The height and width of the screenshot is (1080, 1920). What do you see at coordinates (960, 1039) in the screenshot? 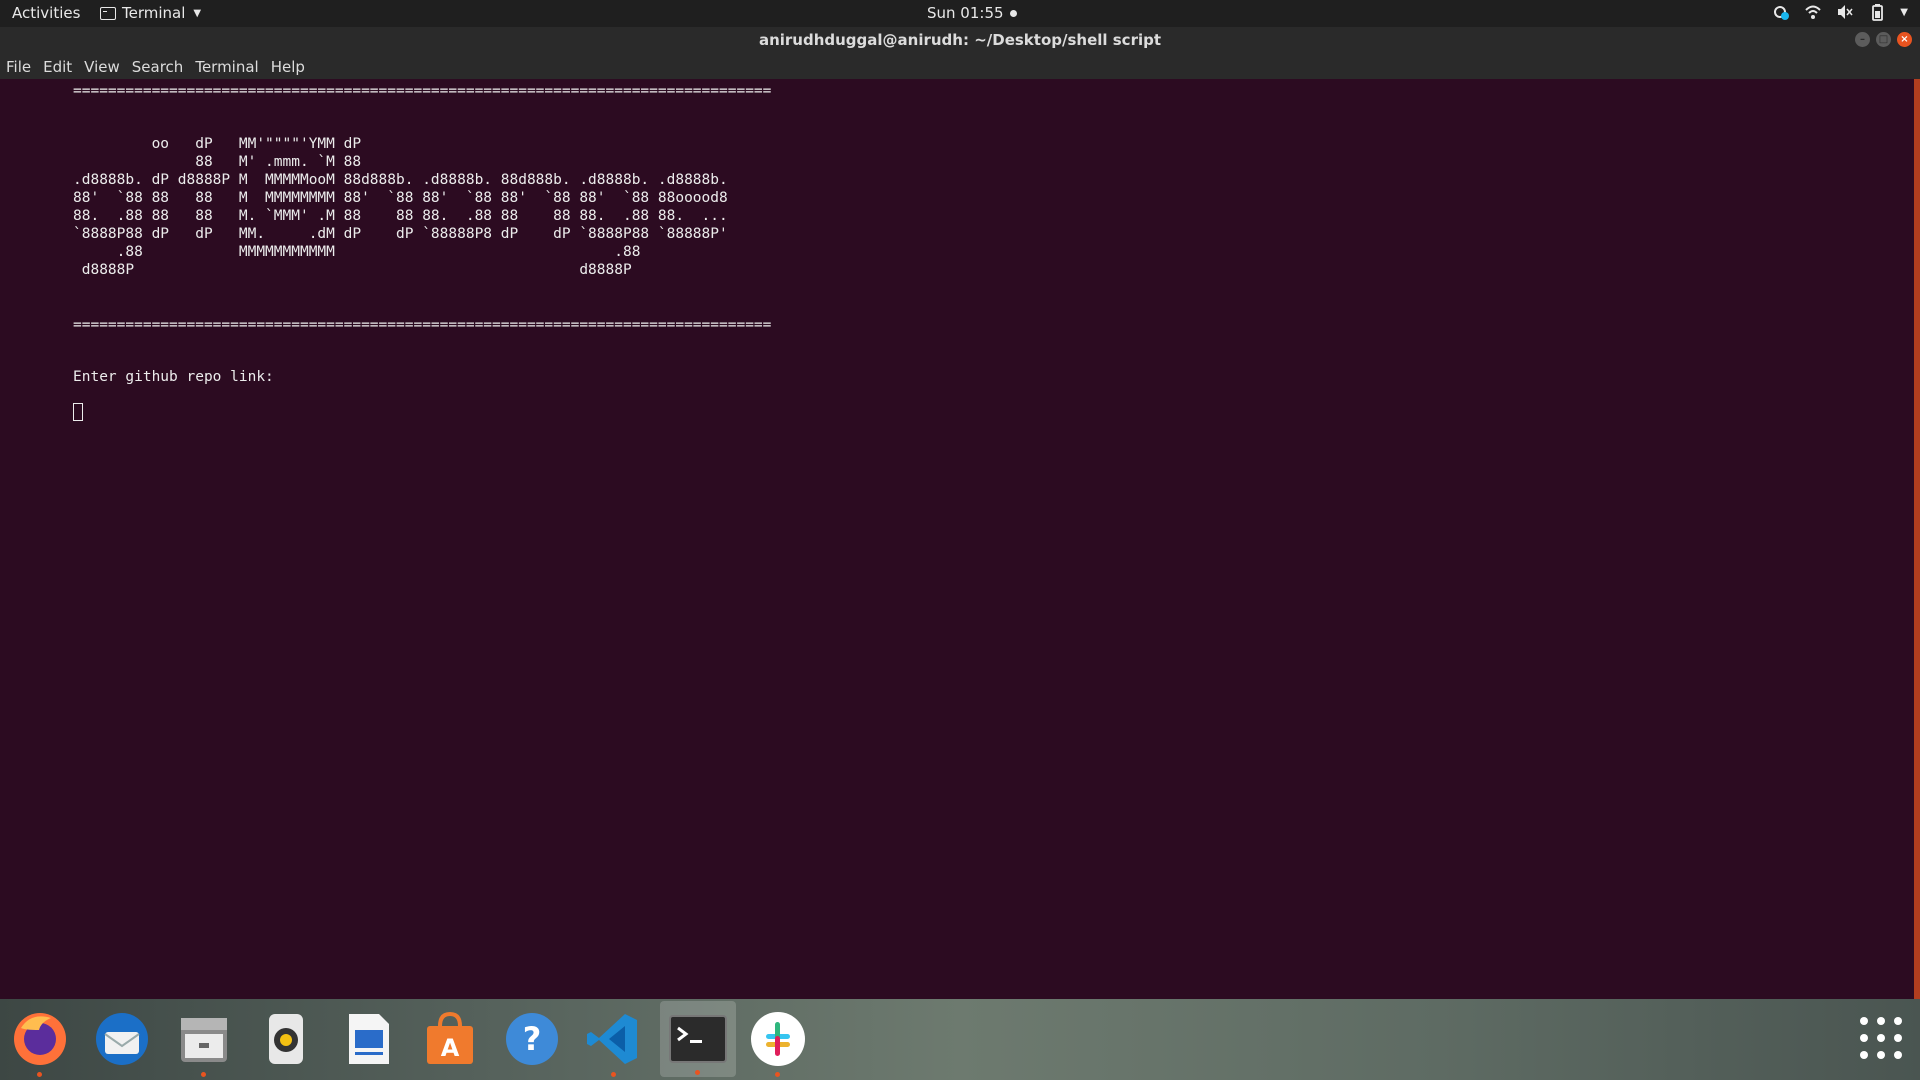
I see `dock: A ?` at bounding box center [960, 1039].